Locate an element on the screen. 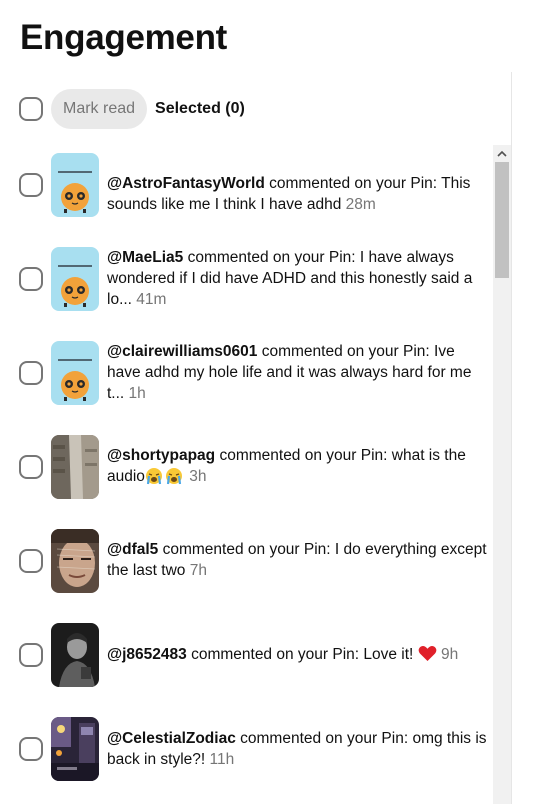 The image size is (537, 804). select-all-checkbox is located at coordinates (31, 109).